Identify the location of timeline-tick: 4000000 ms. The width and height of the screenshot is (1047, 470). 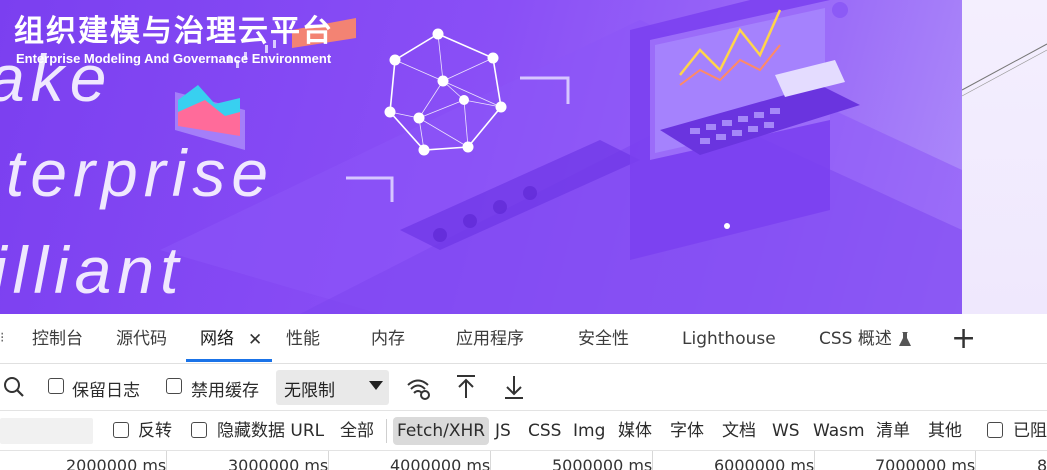
(440, 463).